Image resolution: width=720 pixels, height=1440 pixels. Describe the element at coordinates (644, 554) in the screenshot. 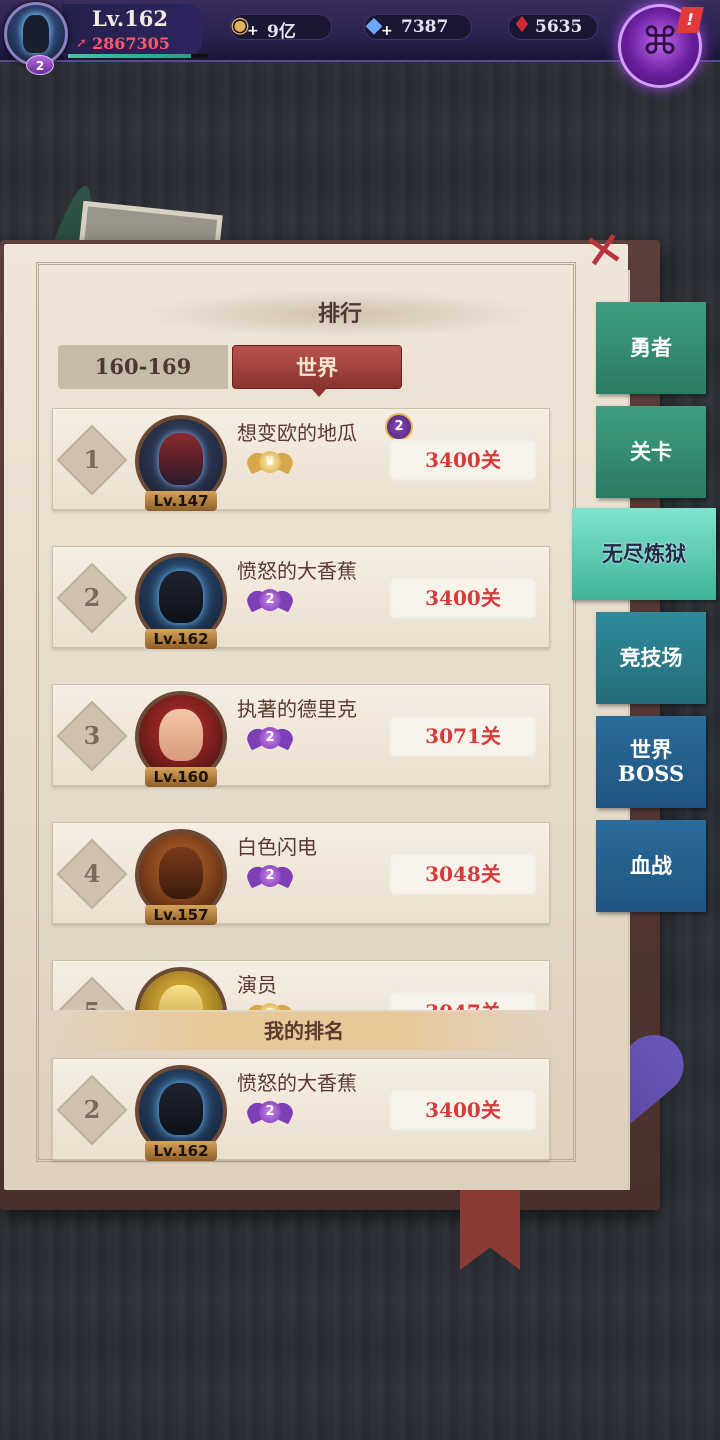

I see `side-tab-endless-purgatory: 无尽炼狱` at that location.